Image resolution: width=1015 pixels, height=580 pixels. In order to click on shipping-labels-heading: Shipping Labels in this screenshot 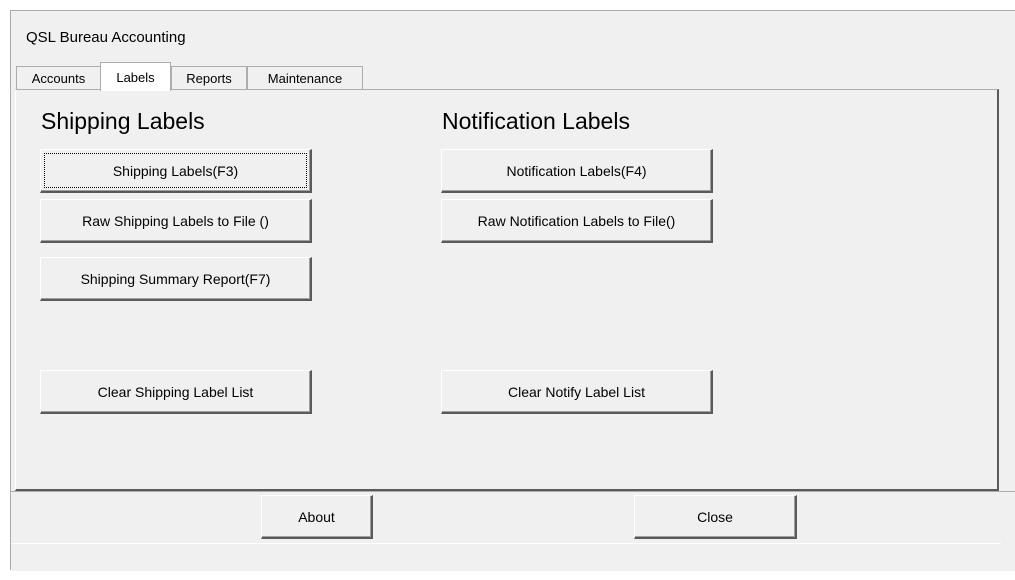, I will do `click(123, 121)`.